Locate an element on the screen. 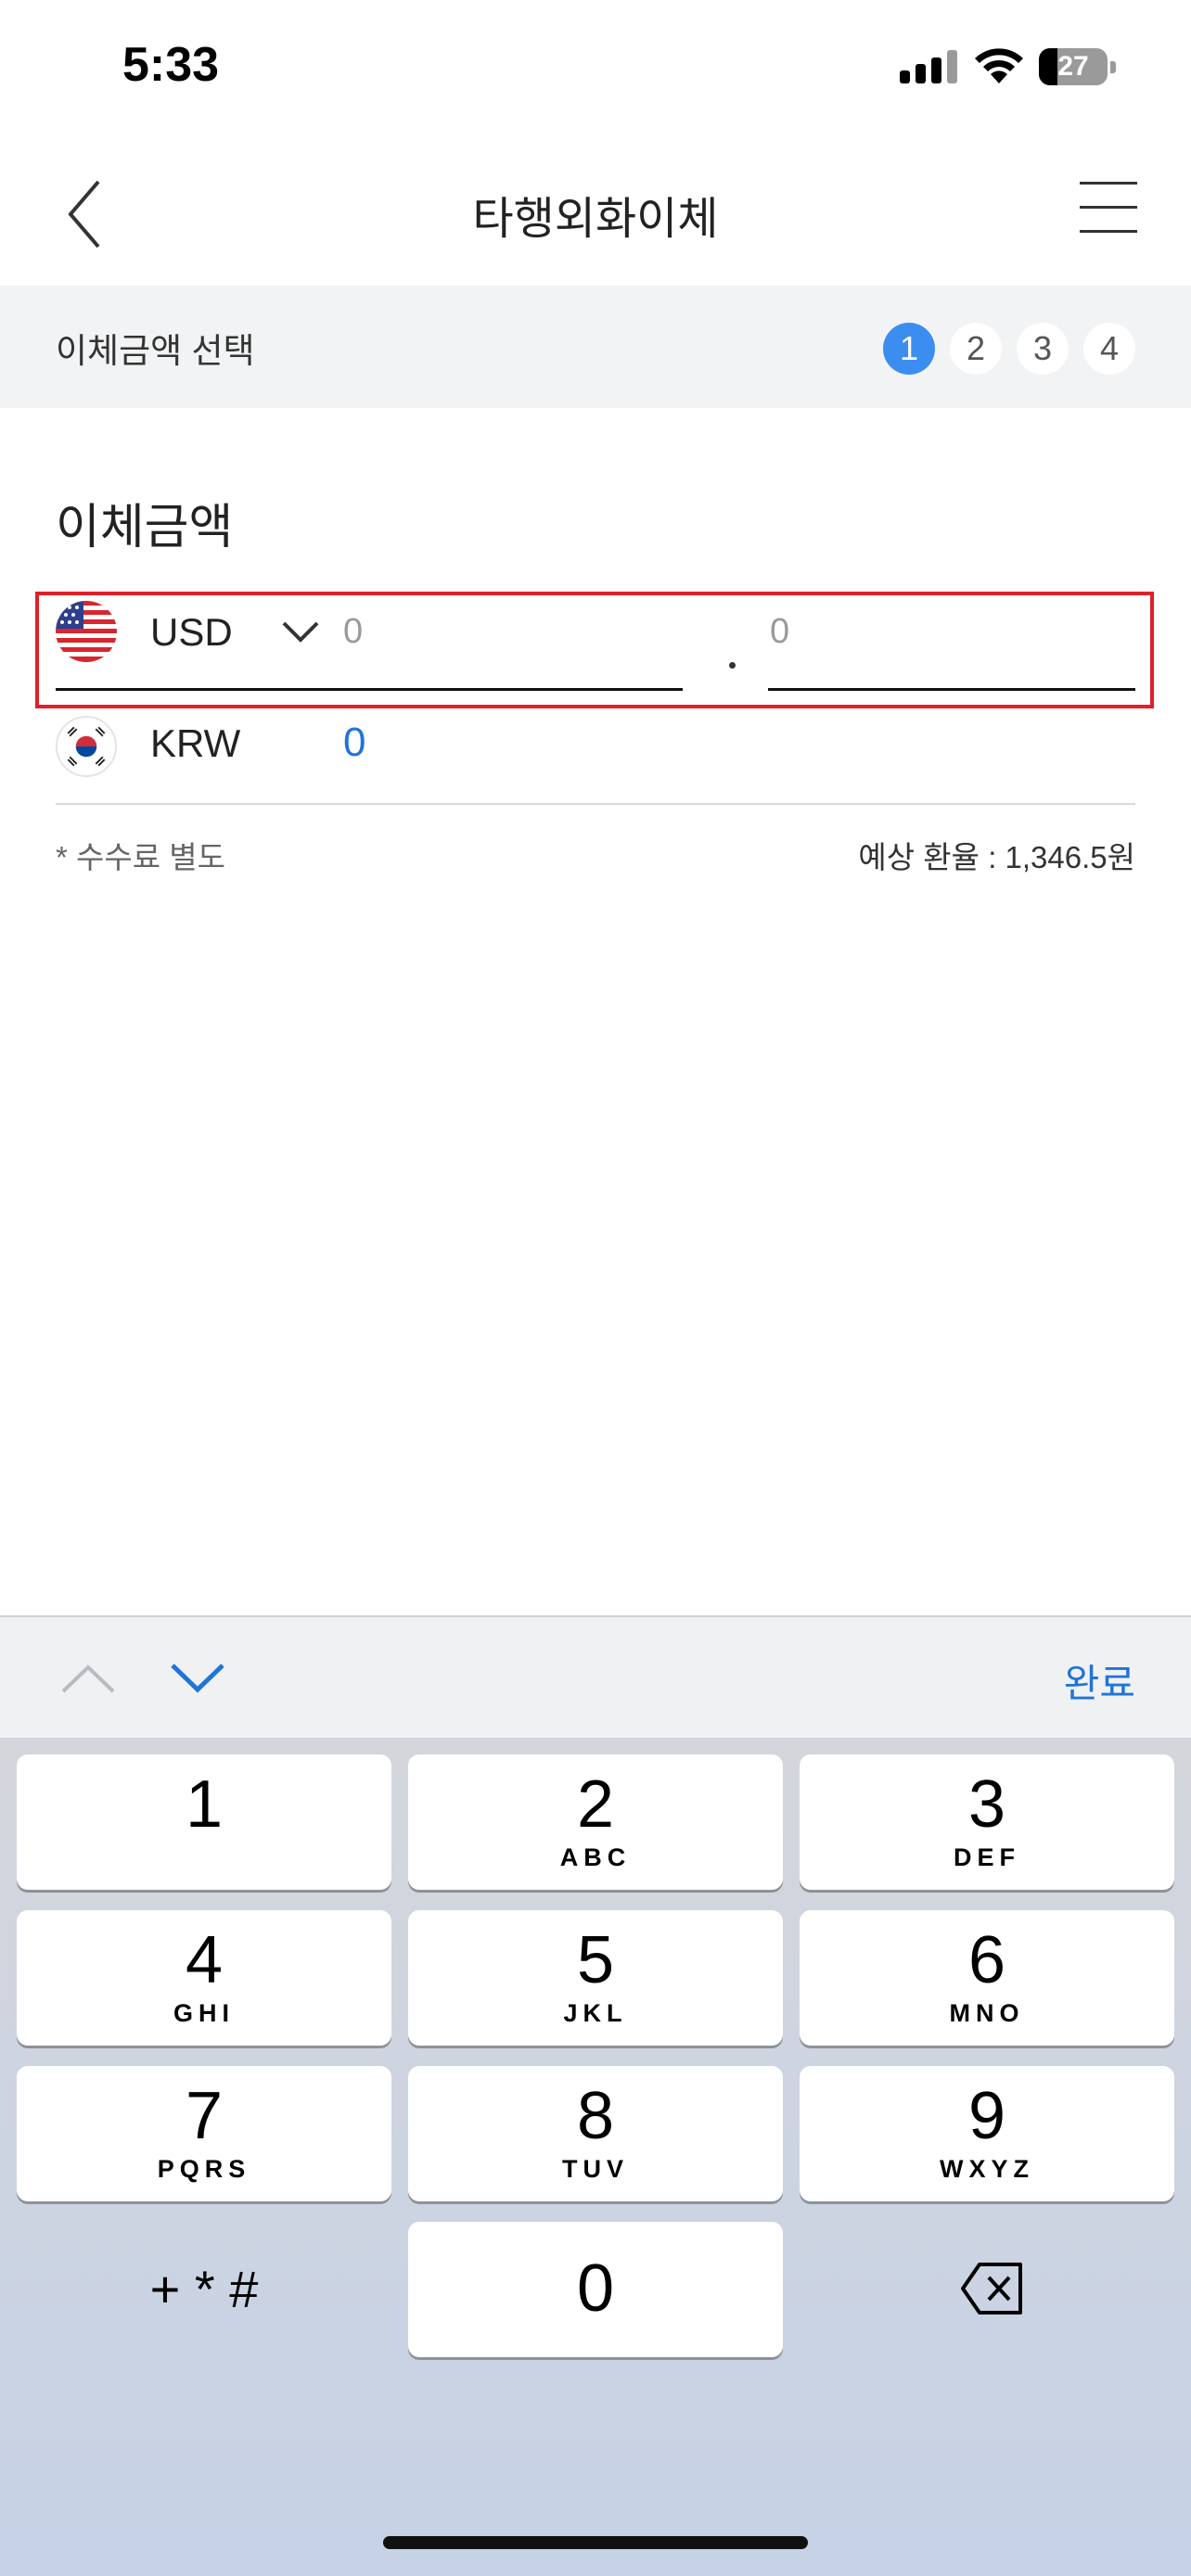 This screenshot has height=2576, width=1191. key-9: 9 WXYZ is located at coordinates (987, 2133).